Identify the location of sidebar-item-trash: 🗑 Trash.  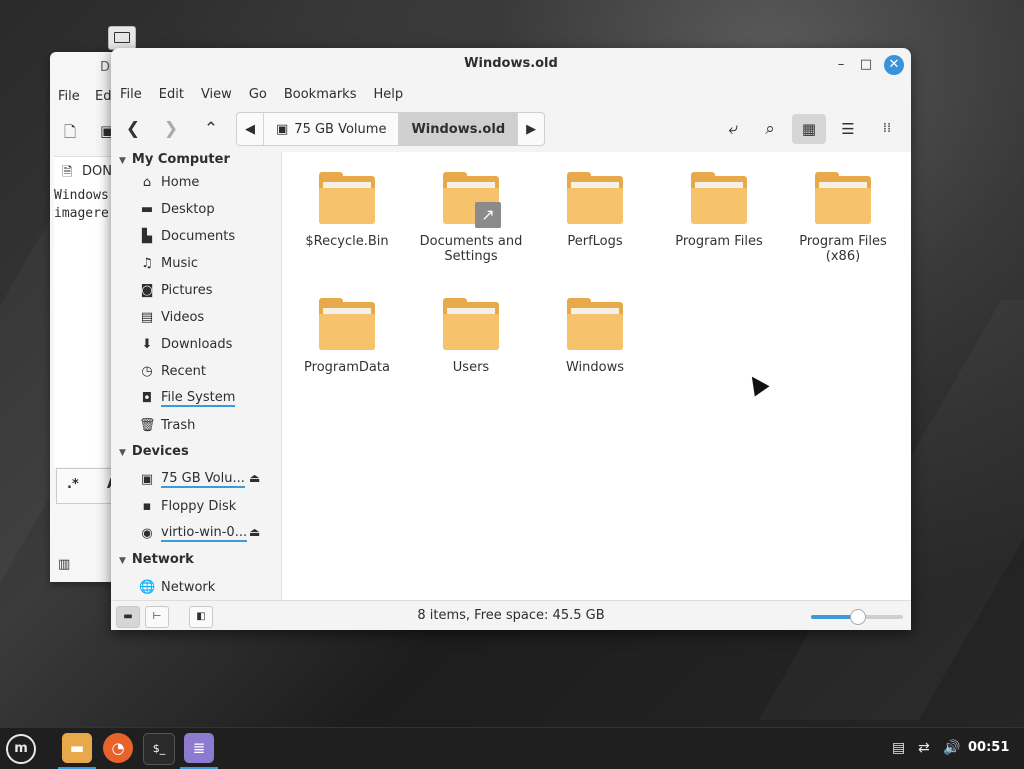
(167, 425).